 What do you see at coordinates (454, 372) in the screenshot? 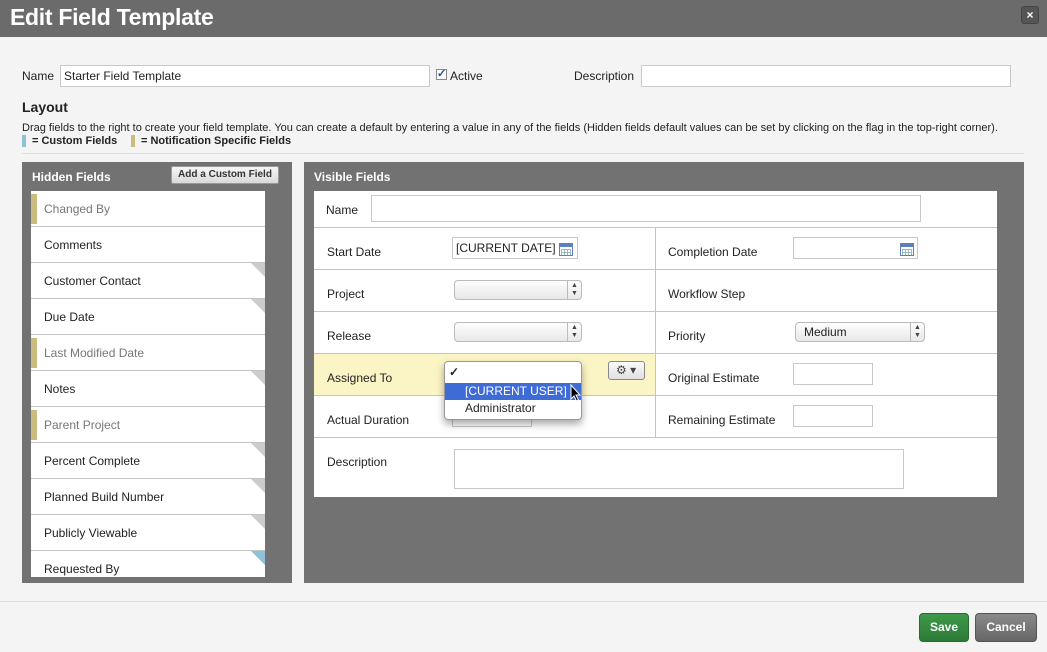
I see `check-icon: ✓` at bounding box center [454, 372].